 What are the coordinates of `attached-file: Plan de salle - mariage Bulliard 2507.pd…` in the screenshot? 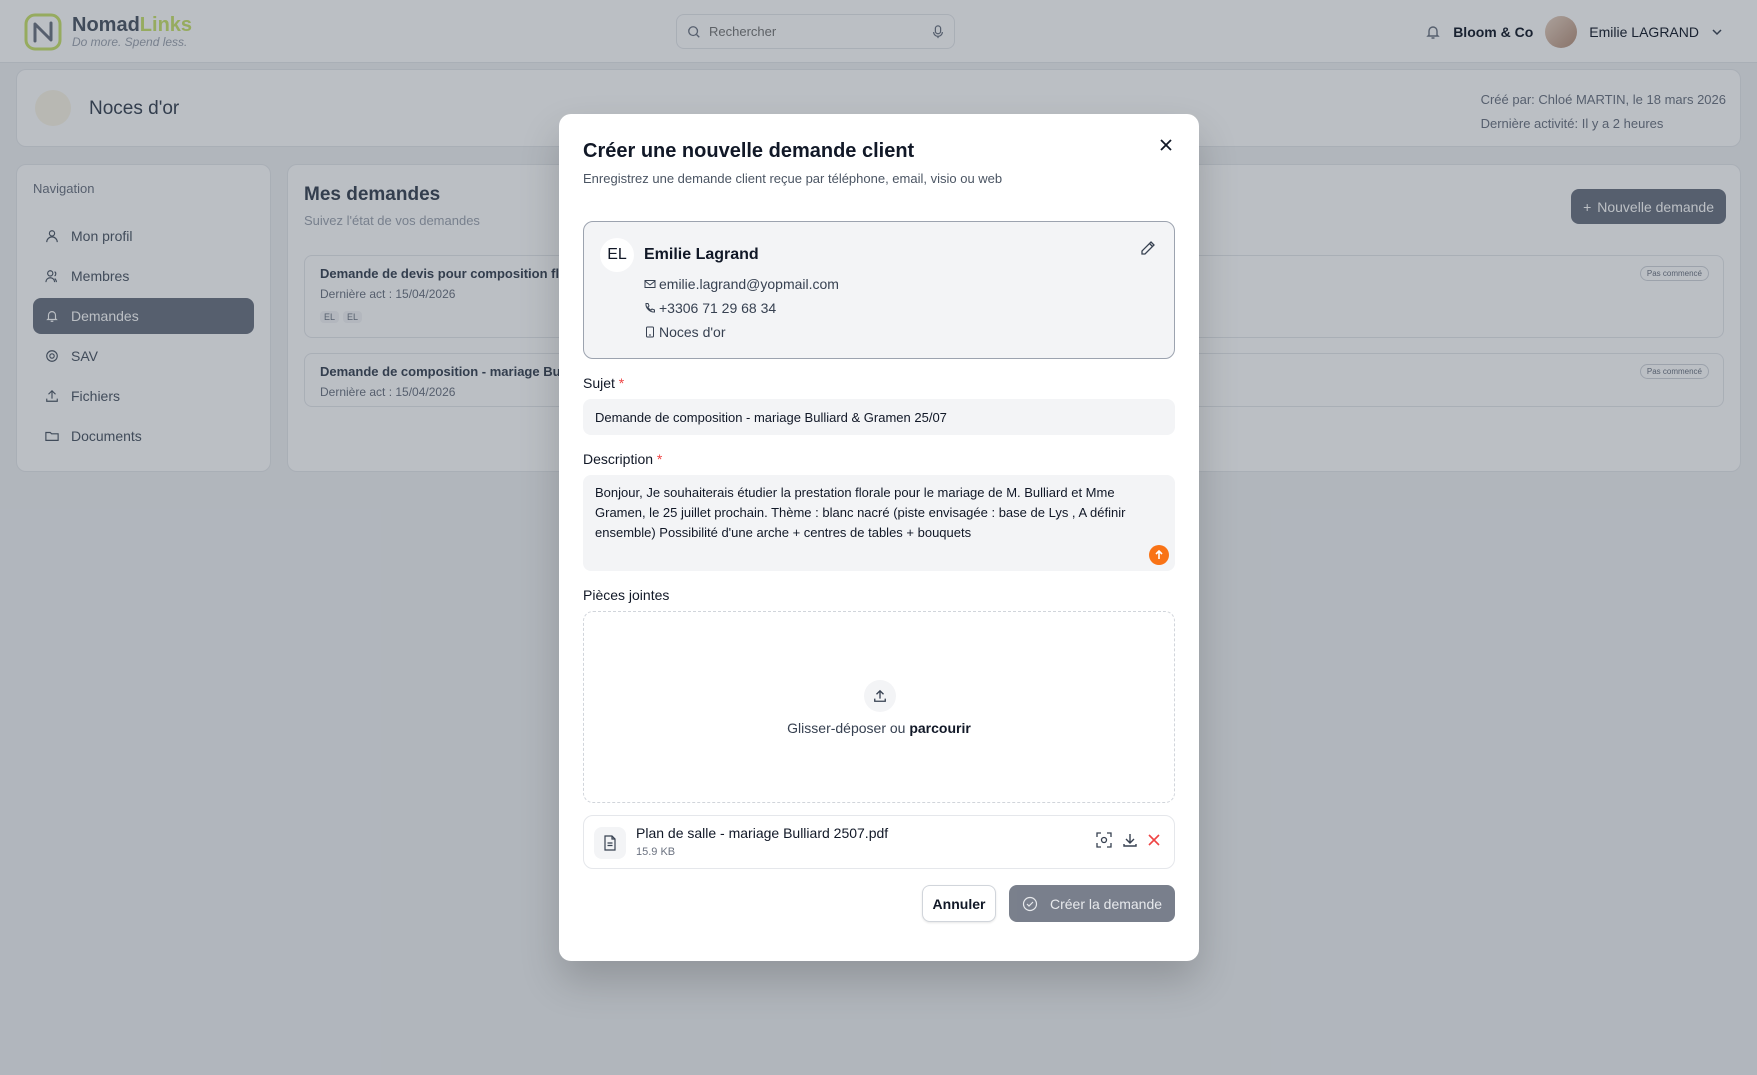 It's located at (879, 842).